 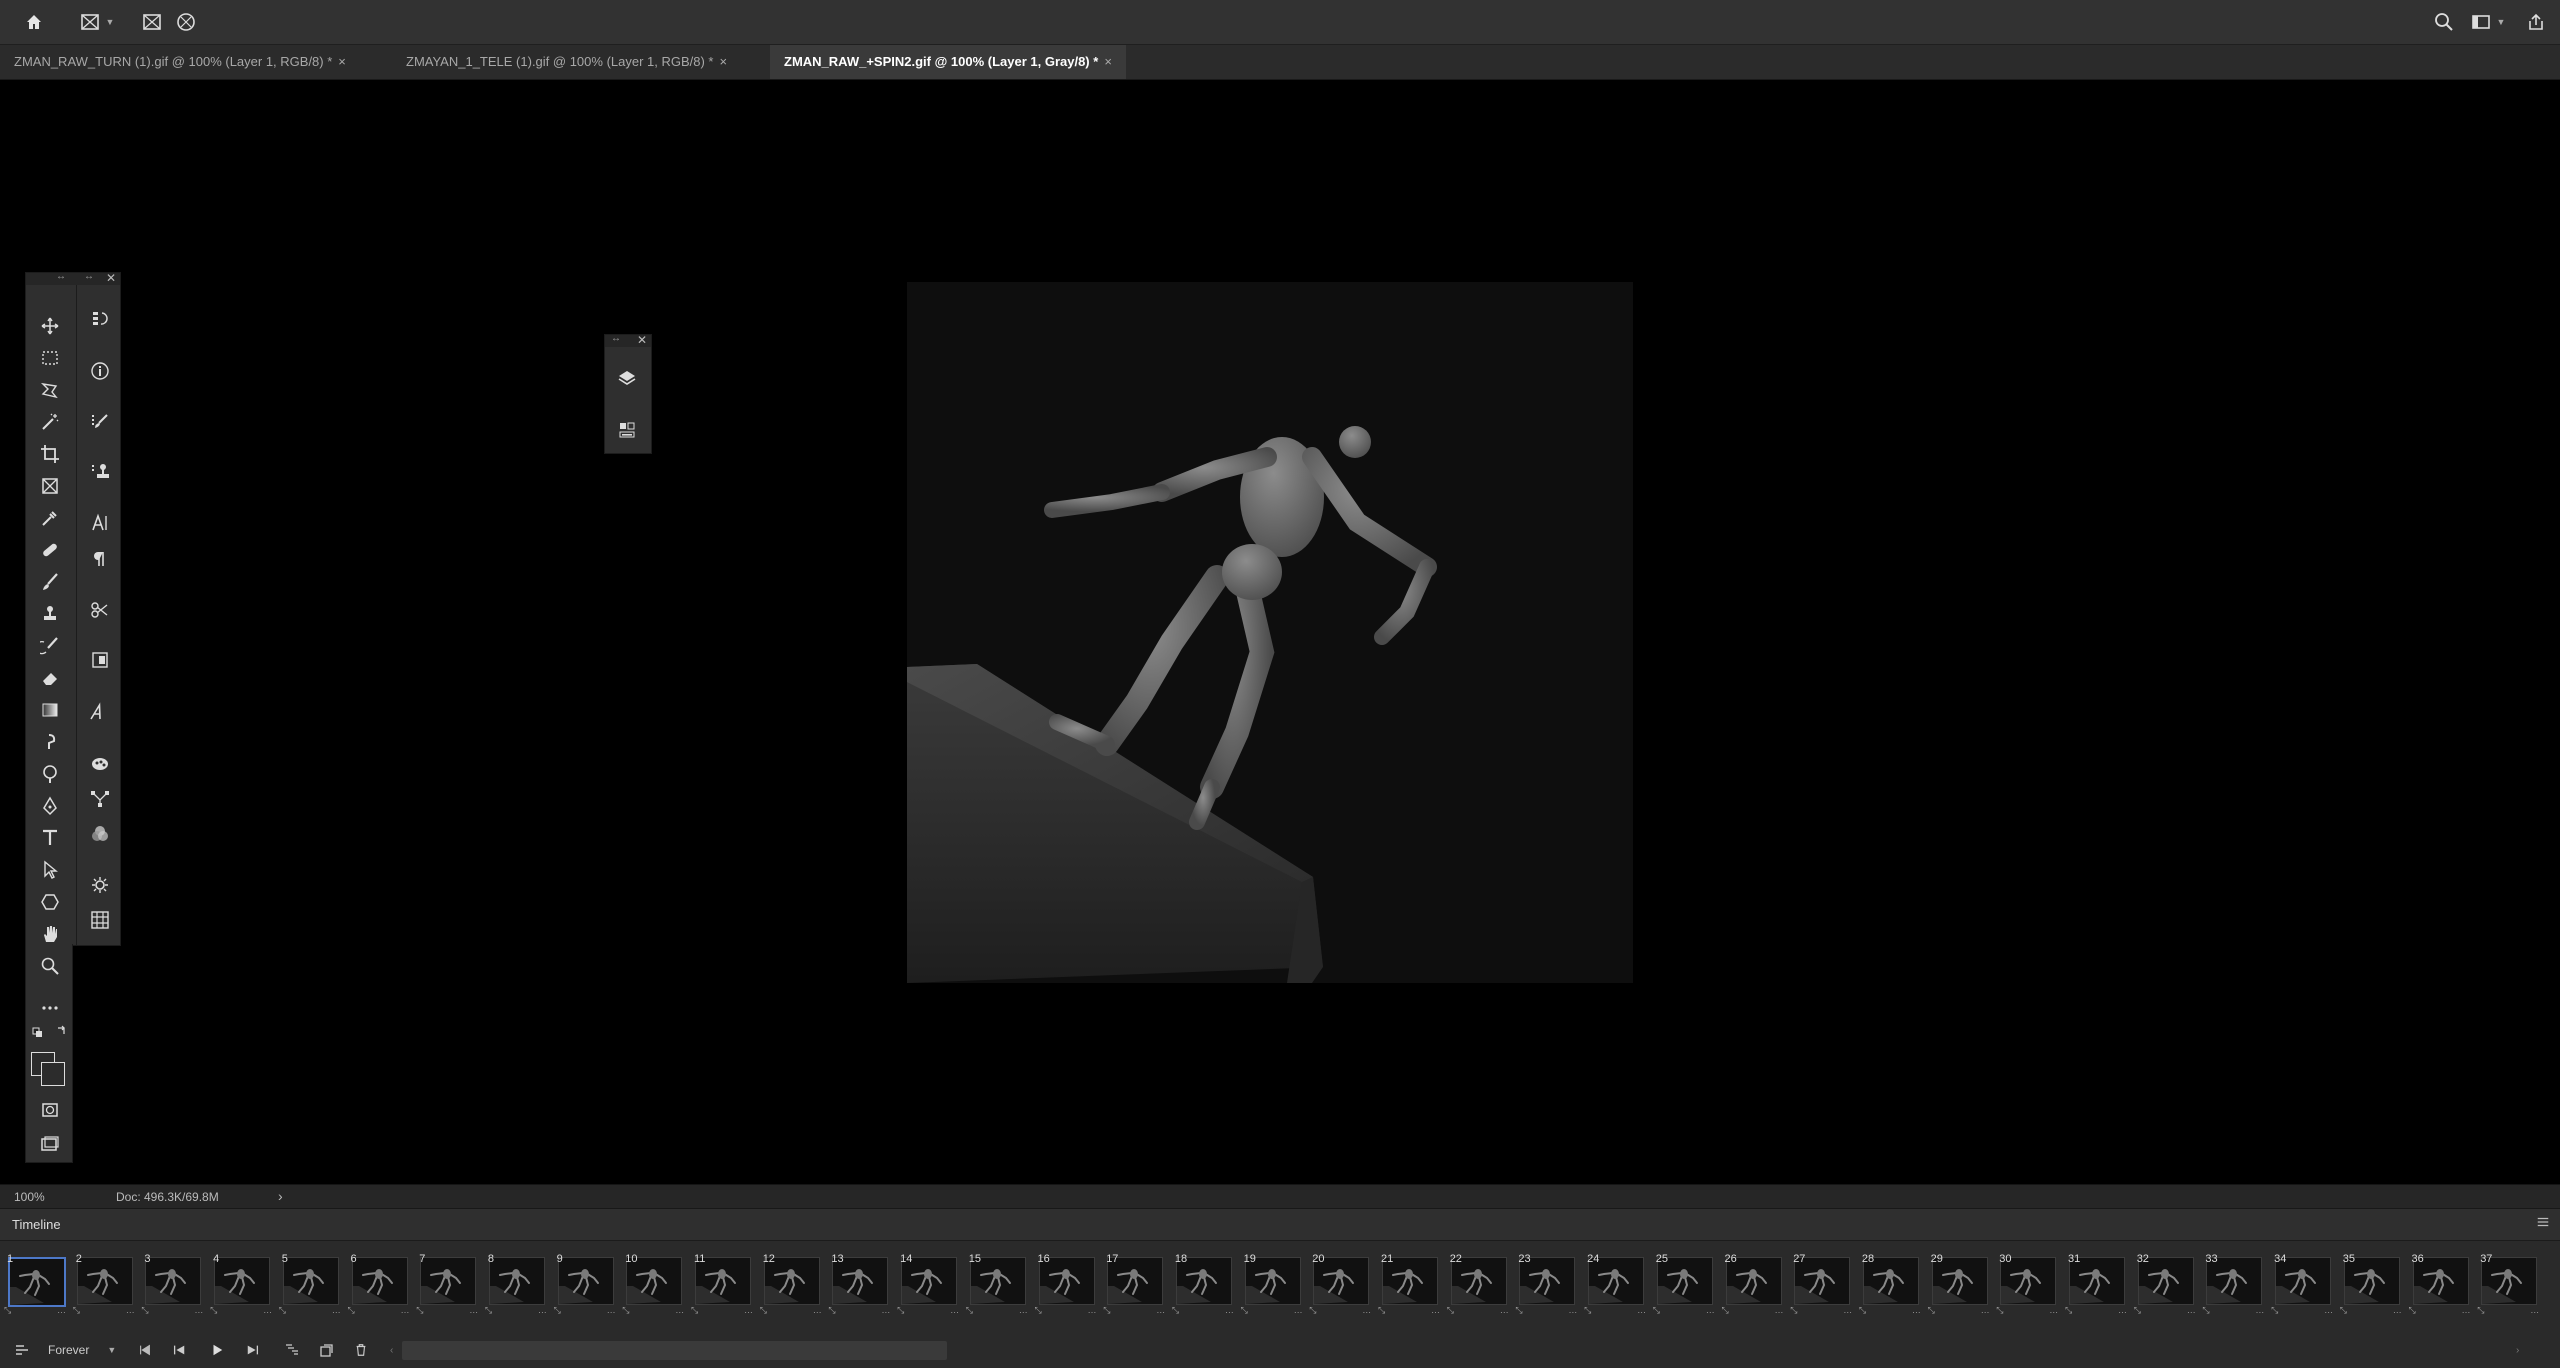 What do you see at coordinates (2444, 22) in the screenshot?
I see `search-icon` at bounding box center [2444, 22].